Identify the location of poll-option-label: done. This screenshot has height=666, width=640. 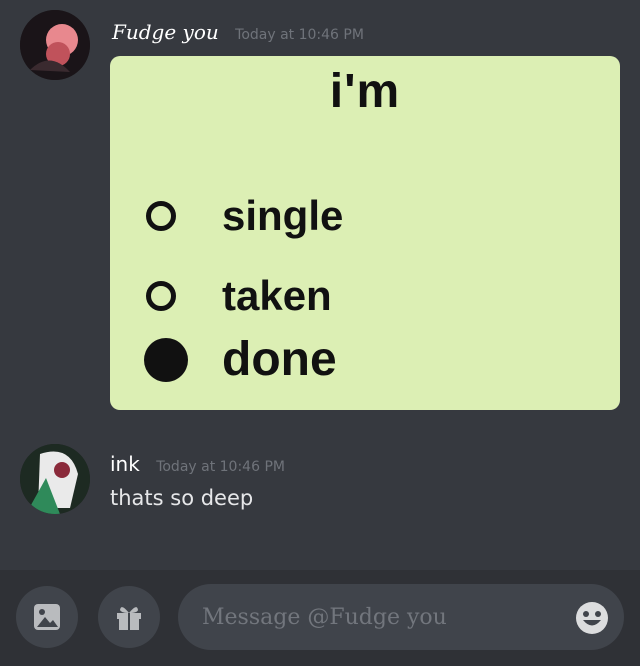
(279, 359).